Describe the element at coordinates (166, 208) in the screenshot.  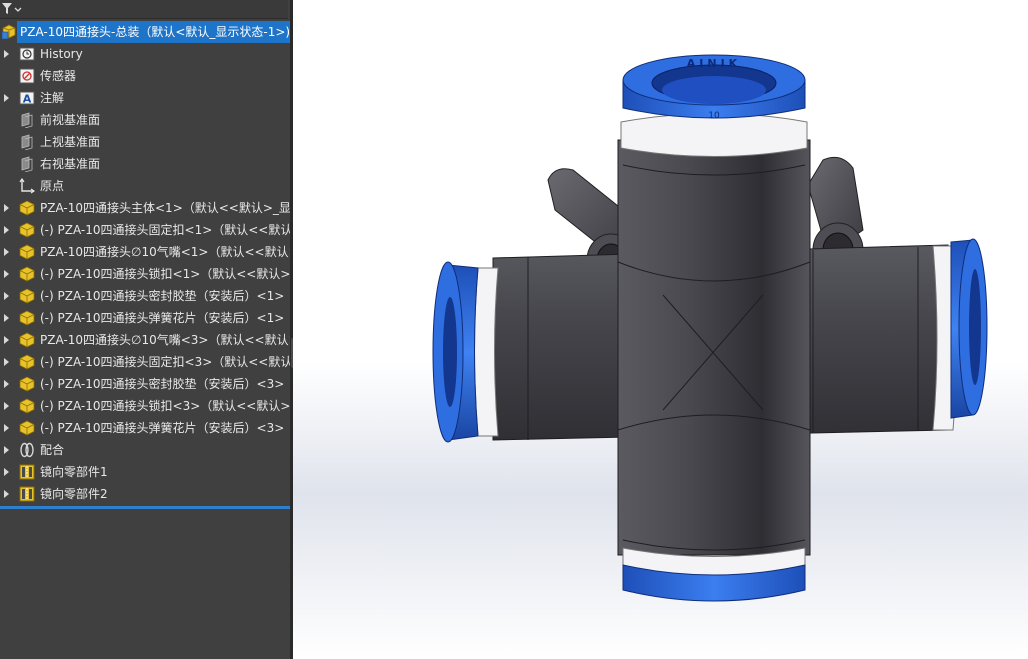
I see `tree-item-label: PZA-10四通接头主体<1>（默认<<默认>_显示` at that location.